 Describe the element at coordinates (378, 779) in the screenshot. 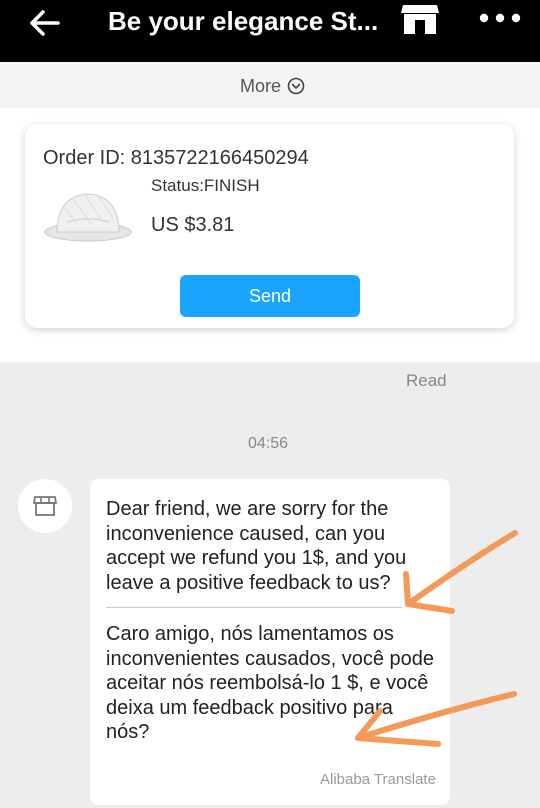

I see `translate-attribution: Alibaba Translate` at that location.